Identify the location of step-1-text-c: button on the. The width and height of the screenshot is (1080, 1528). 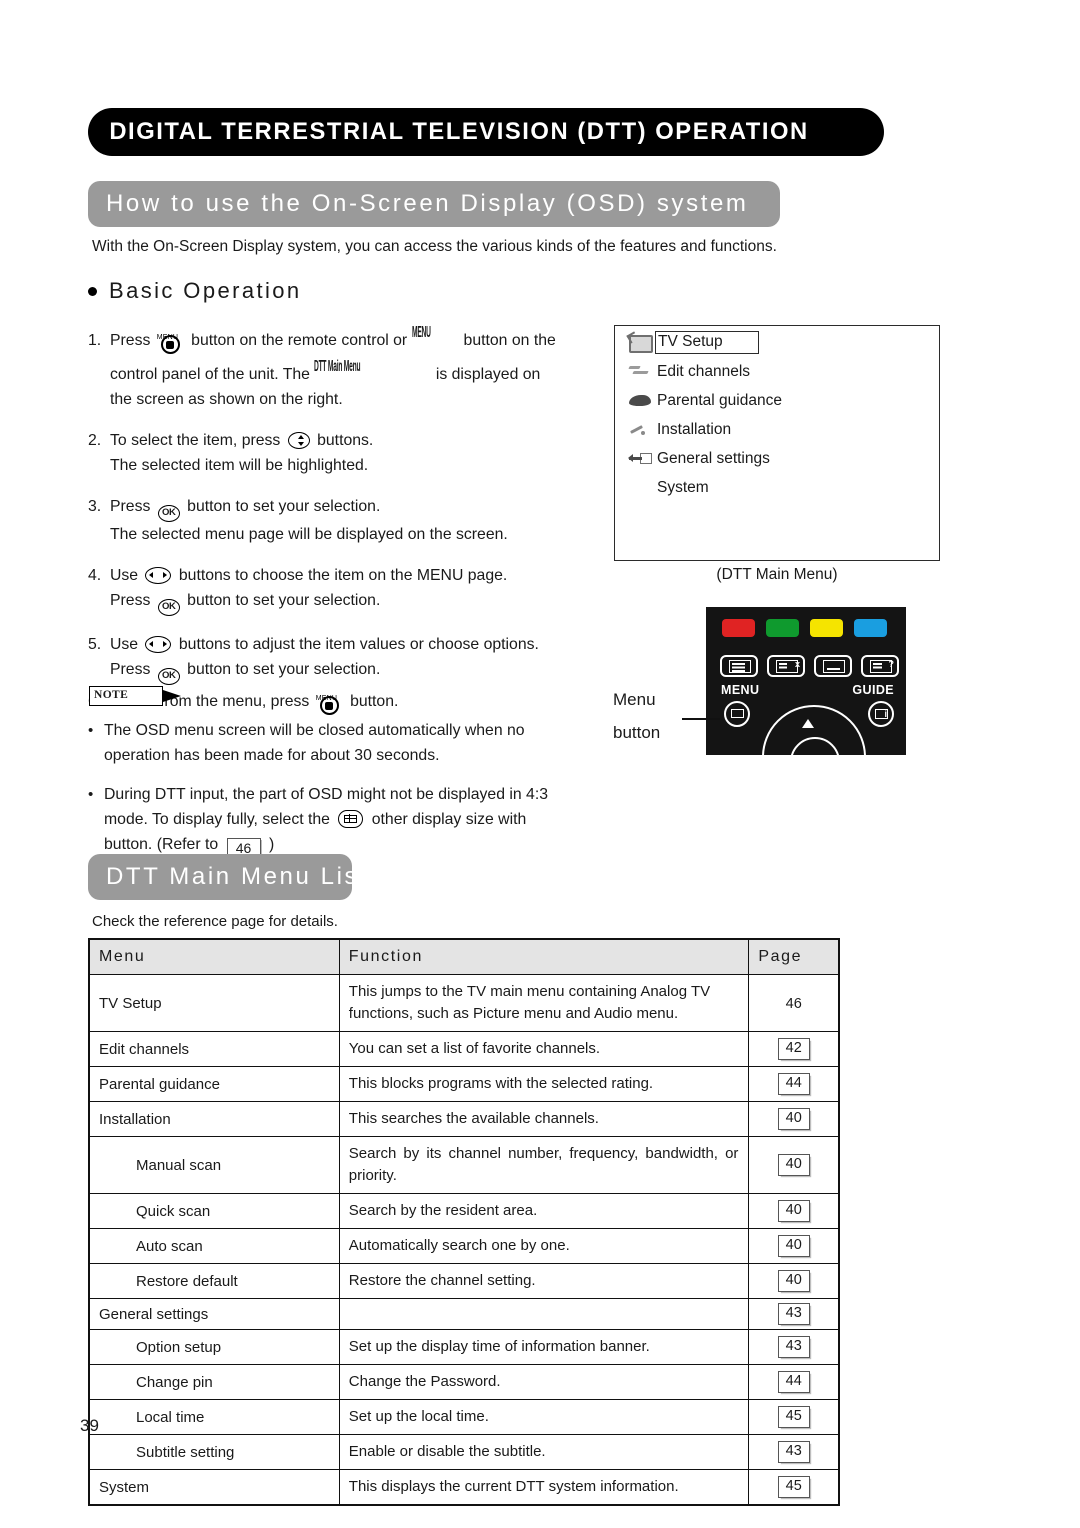
(509, 340).